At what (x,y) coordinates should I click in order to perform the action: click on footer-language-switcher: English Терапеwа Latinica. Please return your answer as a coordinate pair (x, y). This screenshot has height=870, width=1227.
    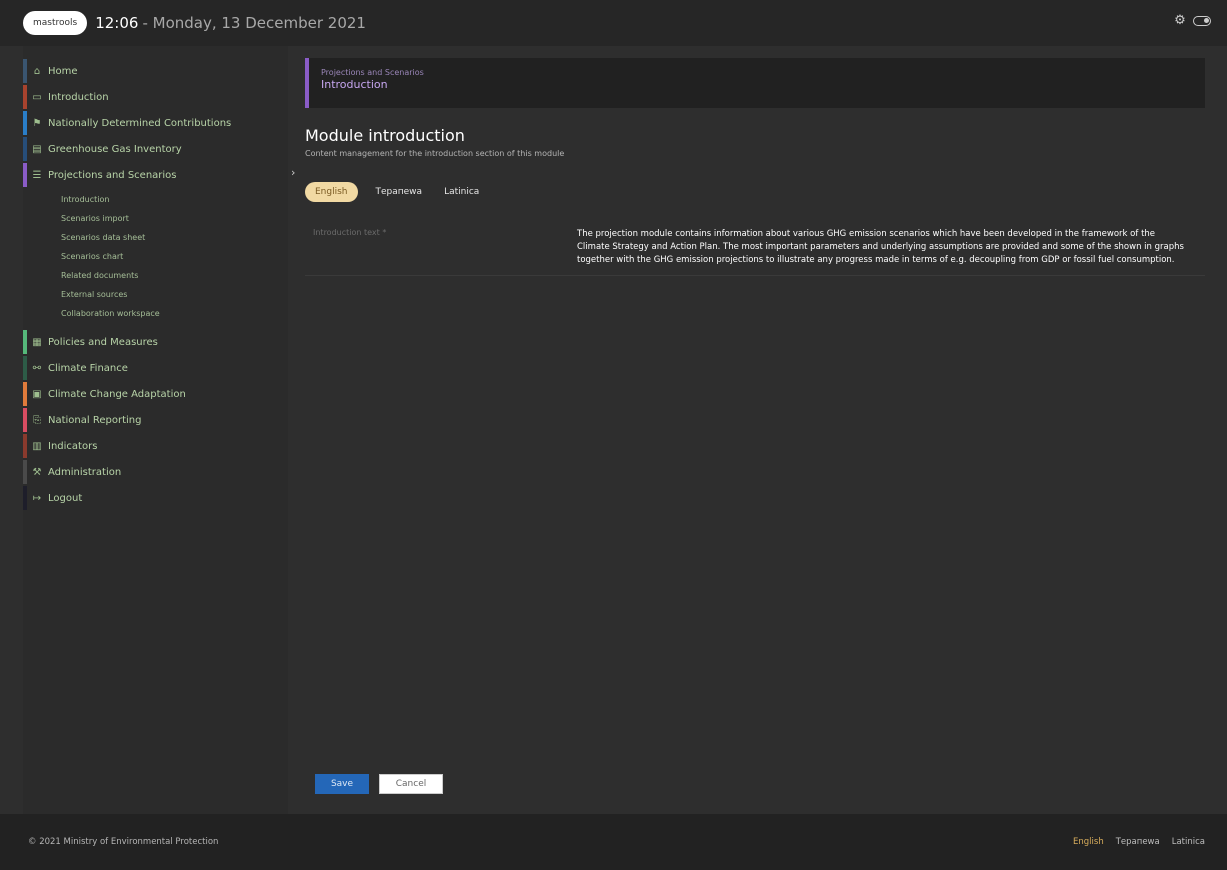
    Looking at the image, I should click on (1139, 842).